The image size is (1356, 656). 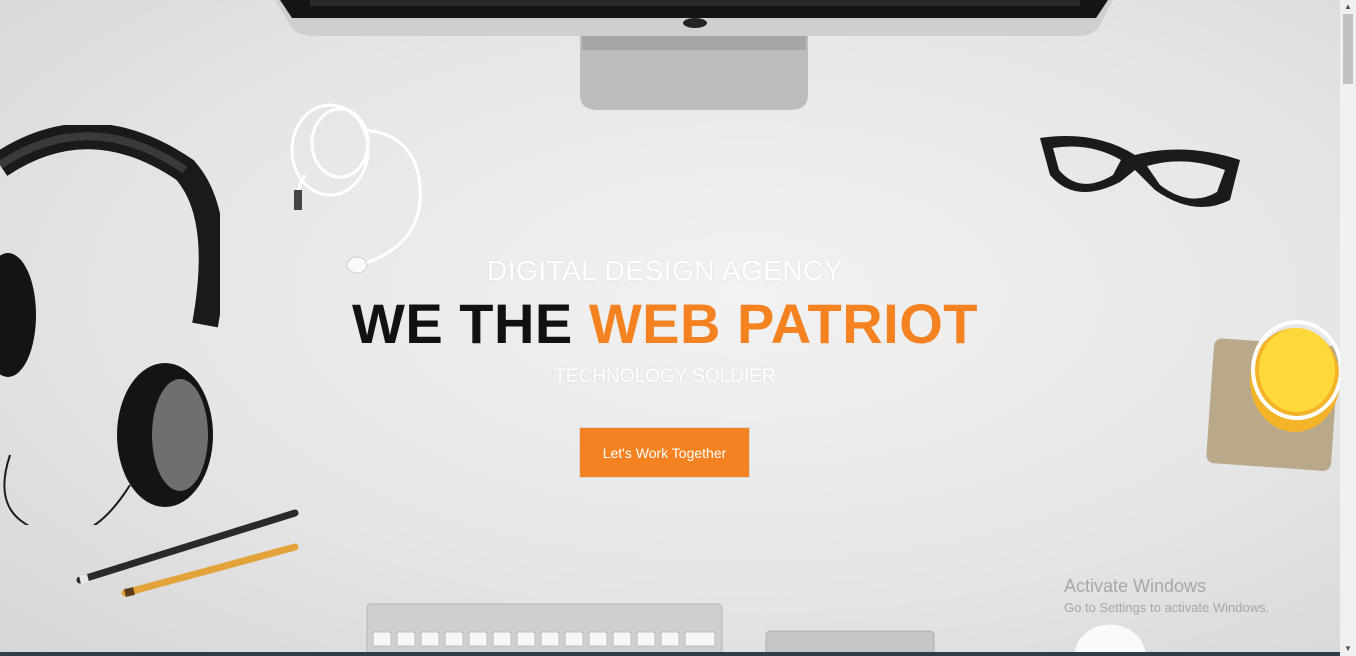 What do you see at coordinates (1348, 7) in the screenshot?
I see `scroll-up-arrow-icon: ▲` at bounding box center [1348, 7].